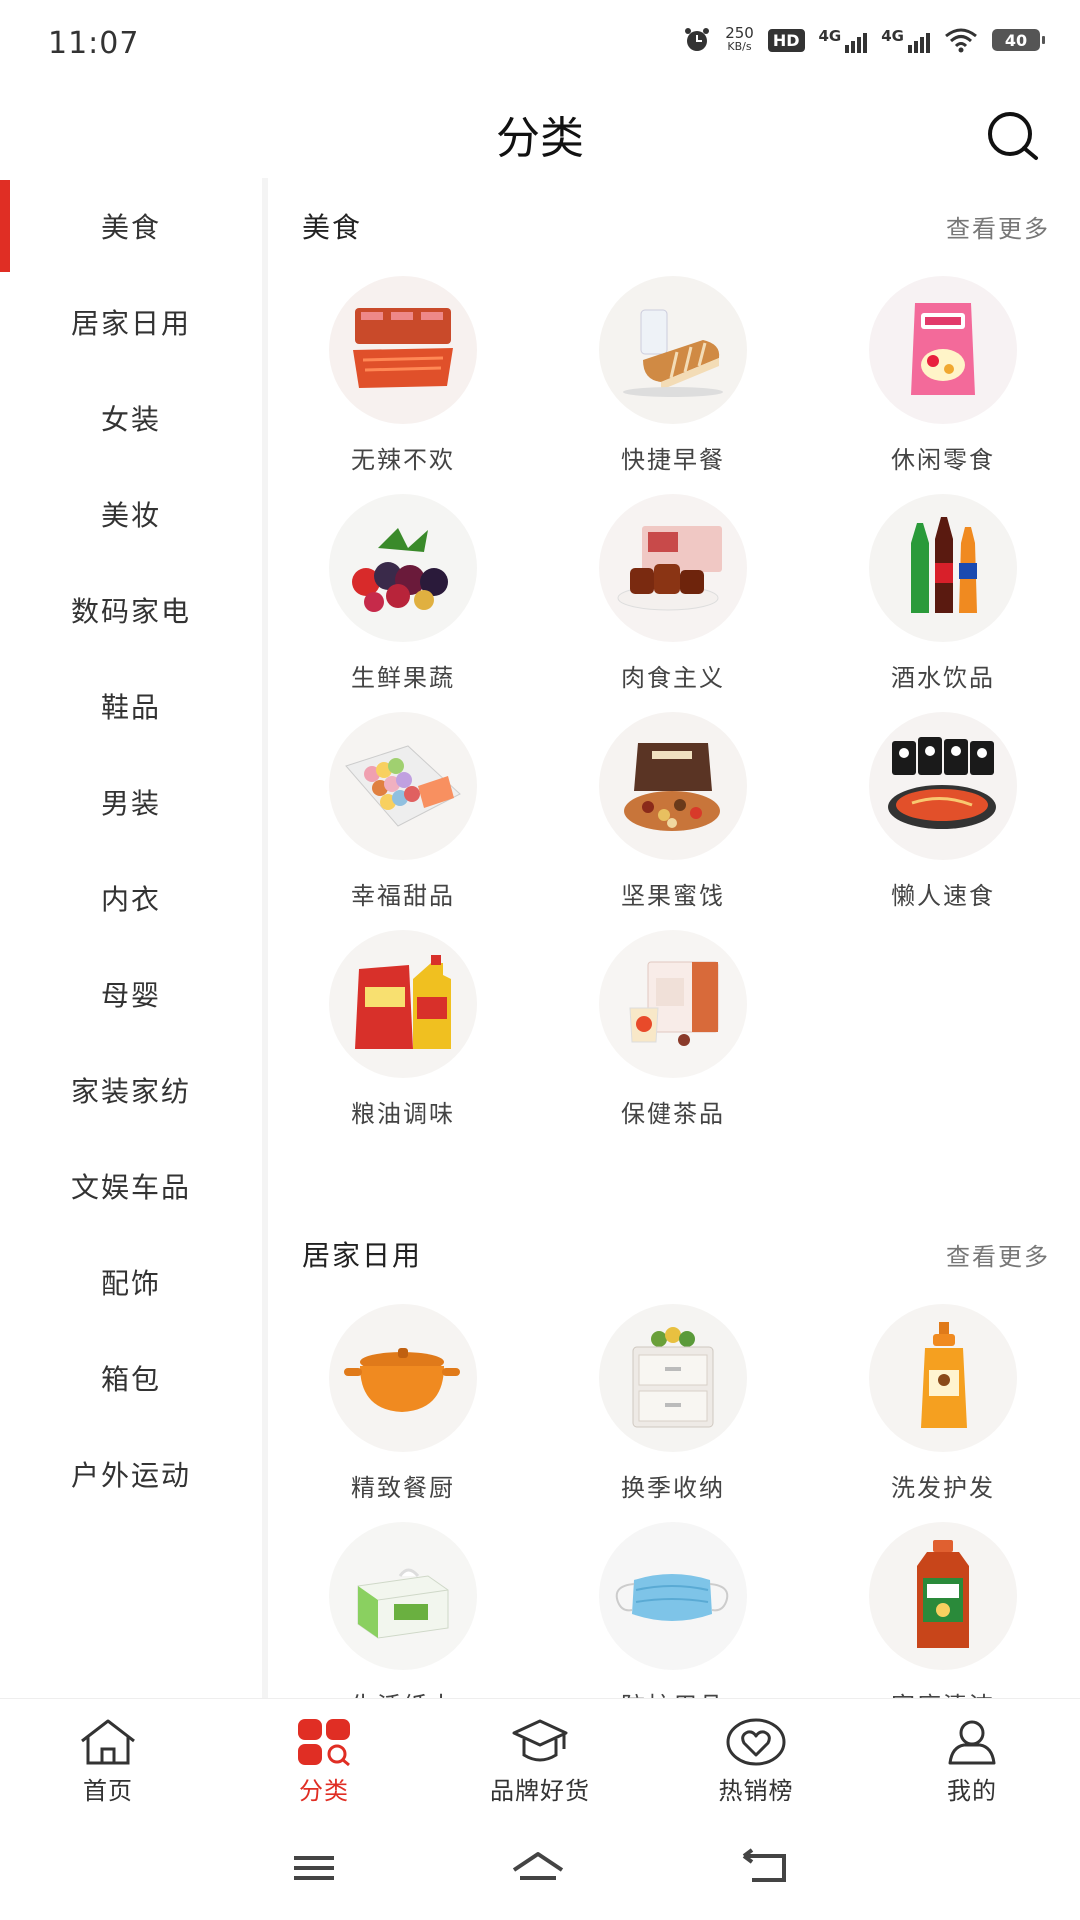 The width and height of the screenshot is (1080, 1920). I want to click on subcategory-label: 家庭清洁, so click(943, 1692).